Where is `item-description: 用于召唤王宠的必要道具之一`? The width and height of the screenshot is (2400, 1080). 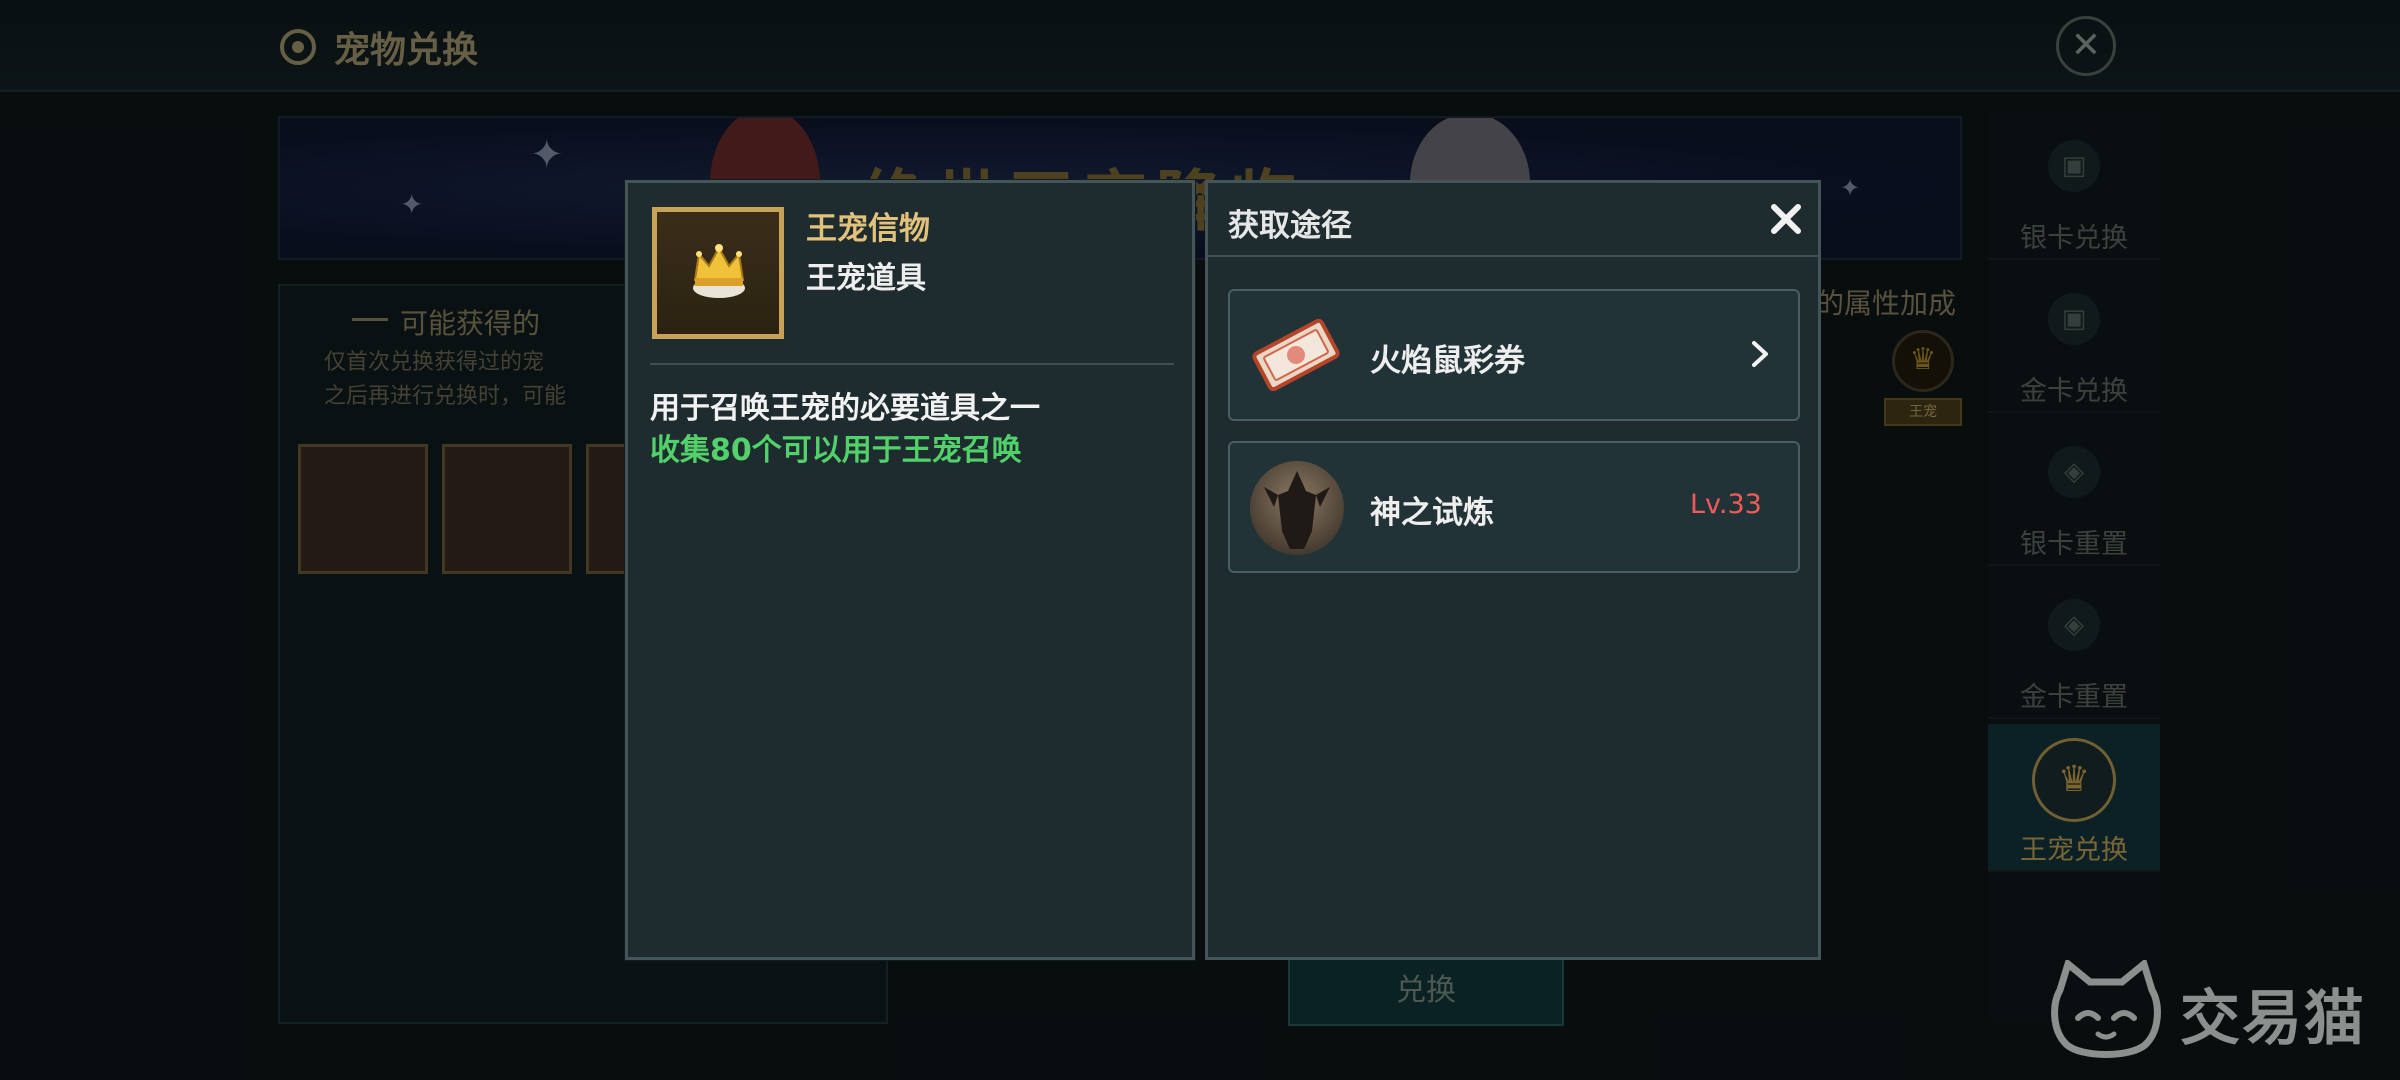
item-description: 用于召唤王宠的必要道具之一 is located at coordinates (845, 408).